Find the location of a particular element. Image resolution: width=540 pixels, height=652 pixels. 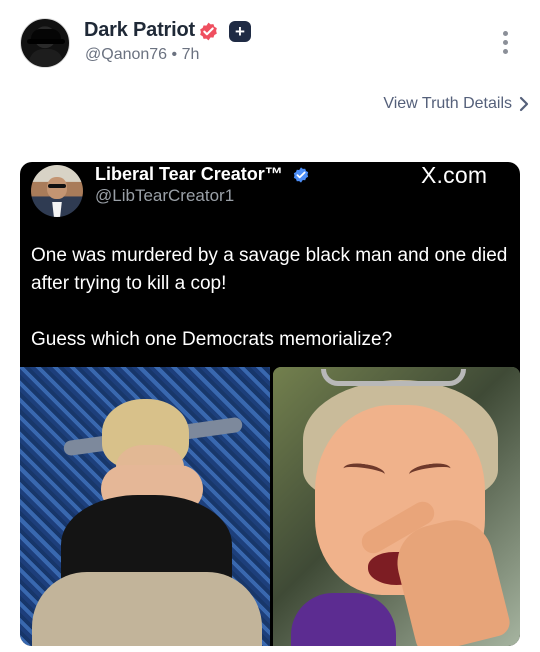

sunglasses is located at coordinates (393, 377).